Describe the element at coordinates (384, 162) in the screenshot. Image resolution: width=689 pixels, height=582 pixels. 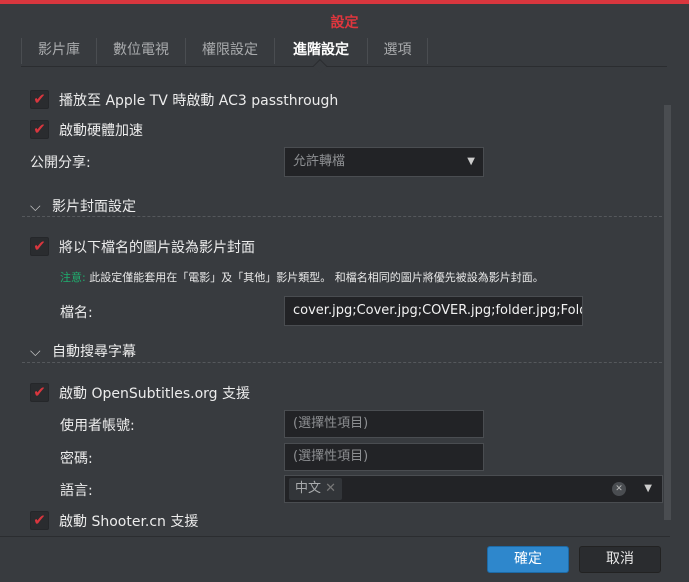
I see `public-share-select: 允許轉檔 ▼` at that location.